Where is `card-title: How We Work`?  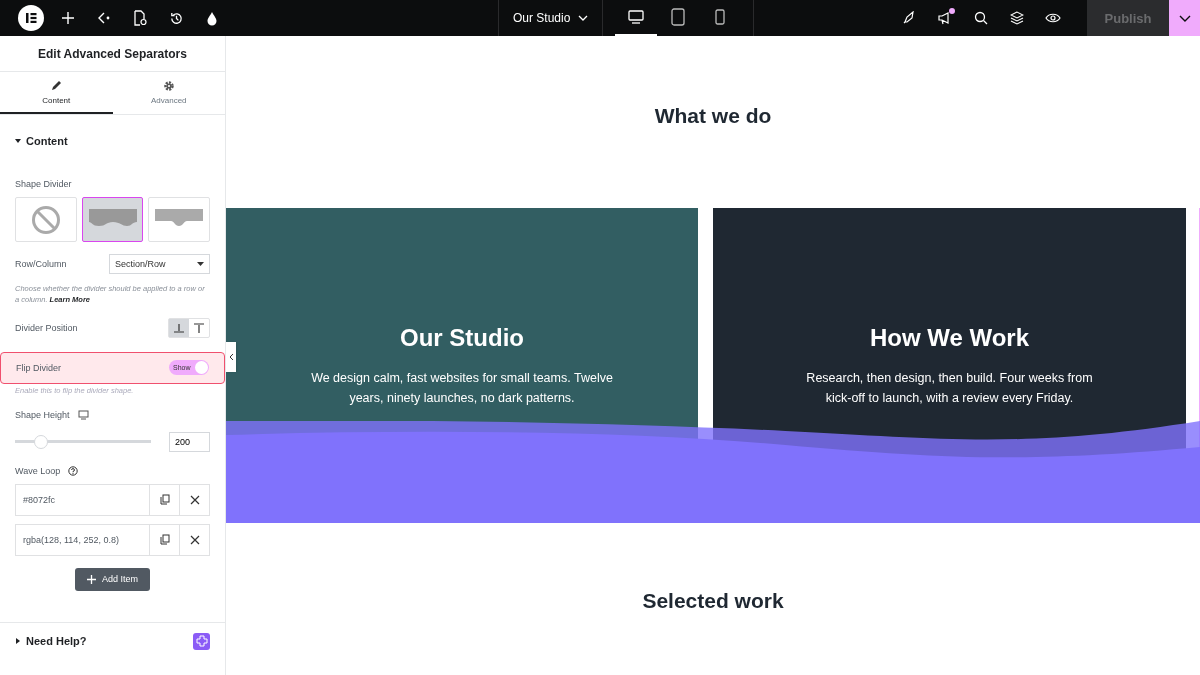 card-title: How We Work is located at coordinates (949, 338).